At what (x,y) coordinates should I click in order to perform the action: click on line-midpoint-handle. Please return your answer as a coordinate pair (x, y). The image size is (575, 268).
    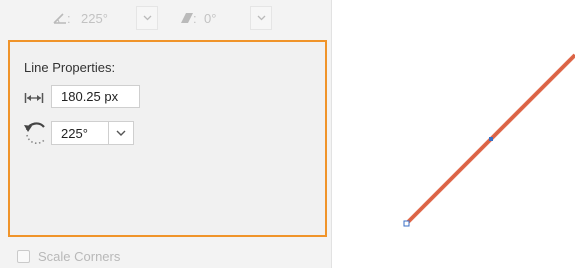
    Looking at the image, I should click on (491, 139).